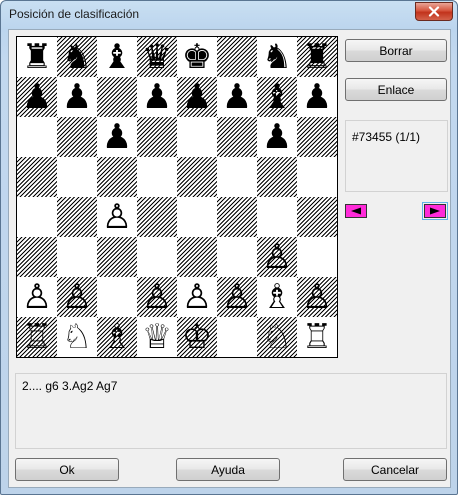 The image size is (458, 495). Describe the element at coordinates (317, 177) in the screenshot. I see `square-h5` at that location.